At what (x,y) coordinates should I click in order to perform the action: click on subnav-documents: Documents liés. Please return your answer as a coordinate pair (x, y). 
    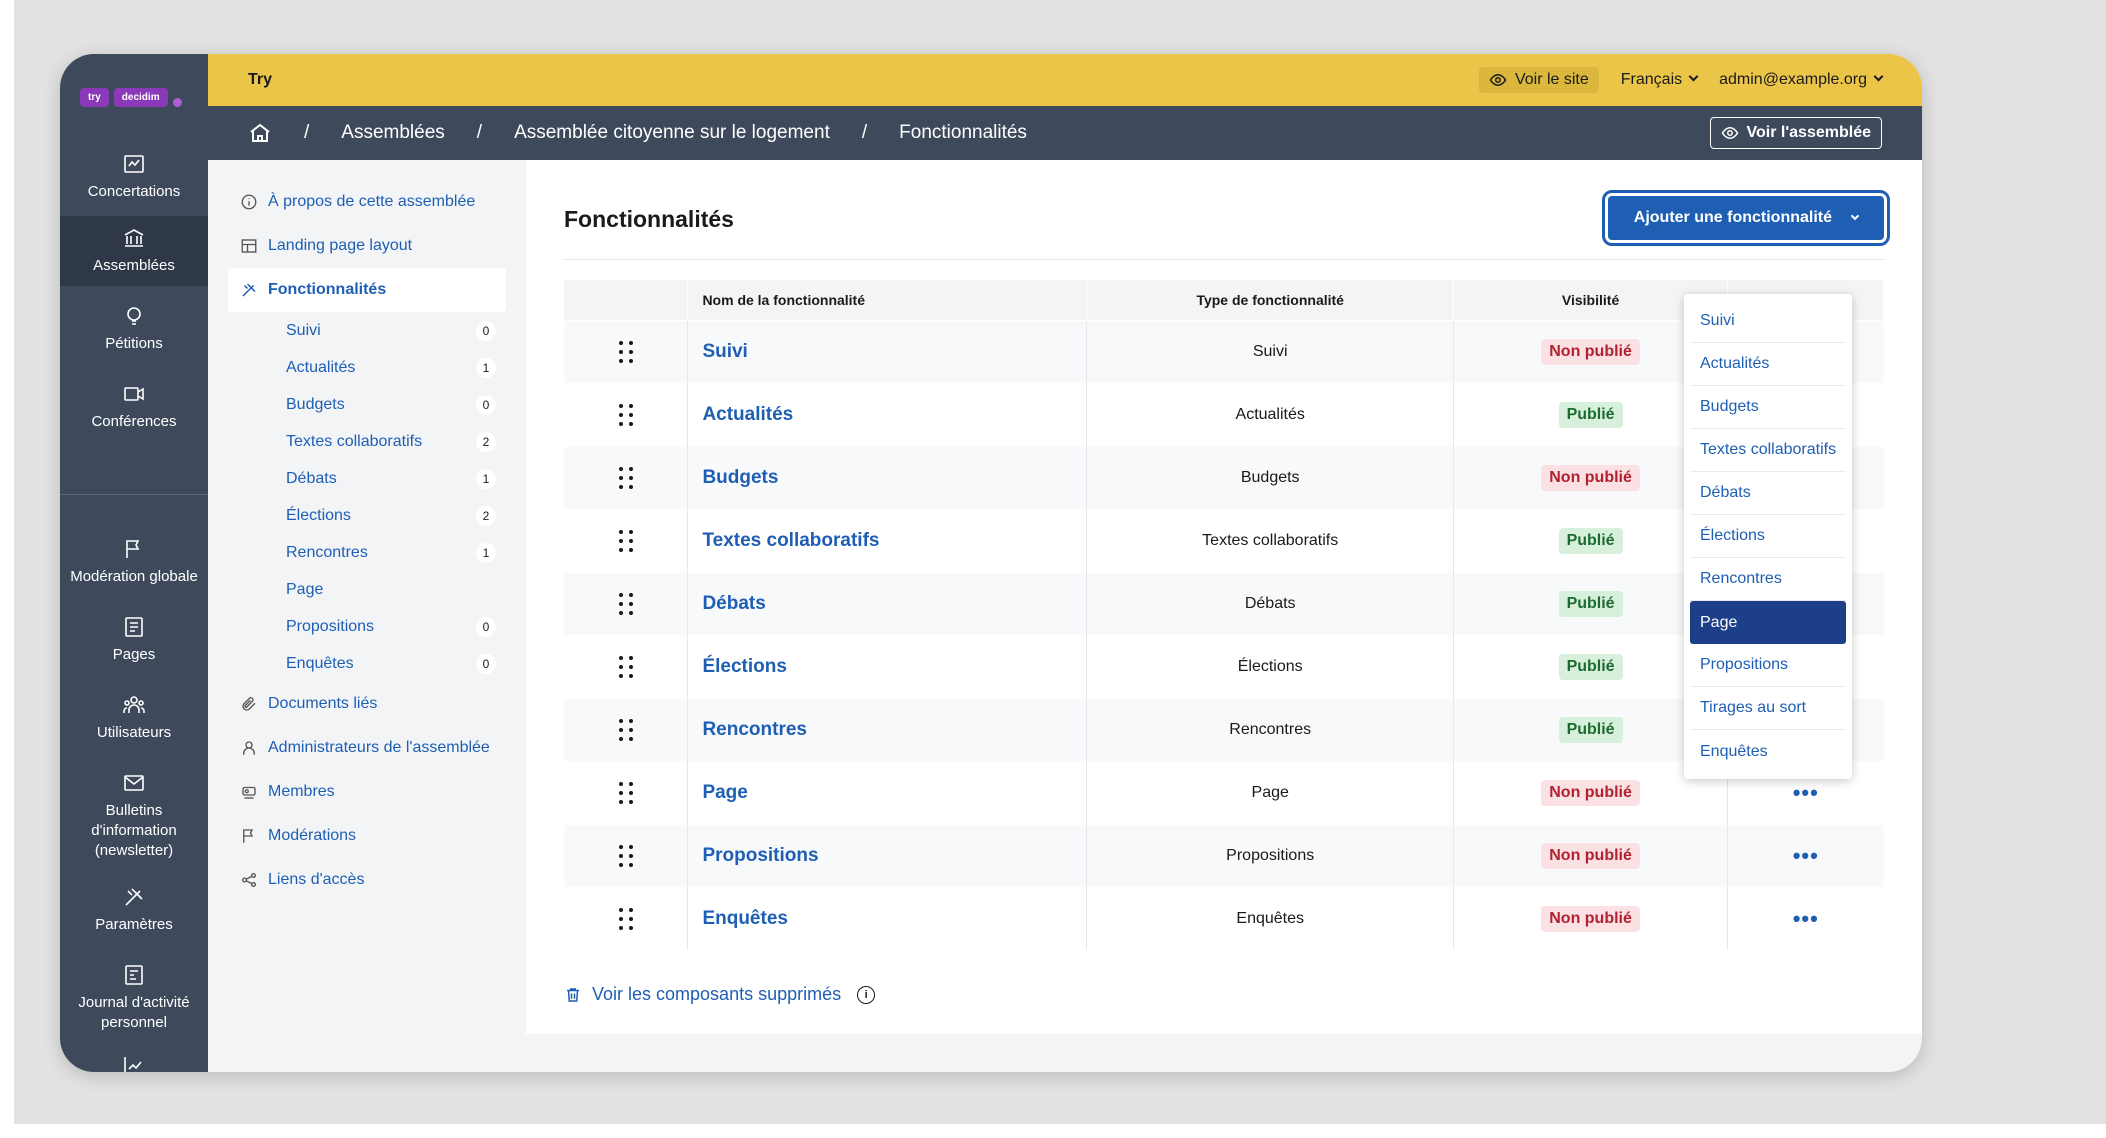
    Looking at the image, I should click on (367, 704).